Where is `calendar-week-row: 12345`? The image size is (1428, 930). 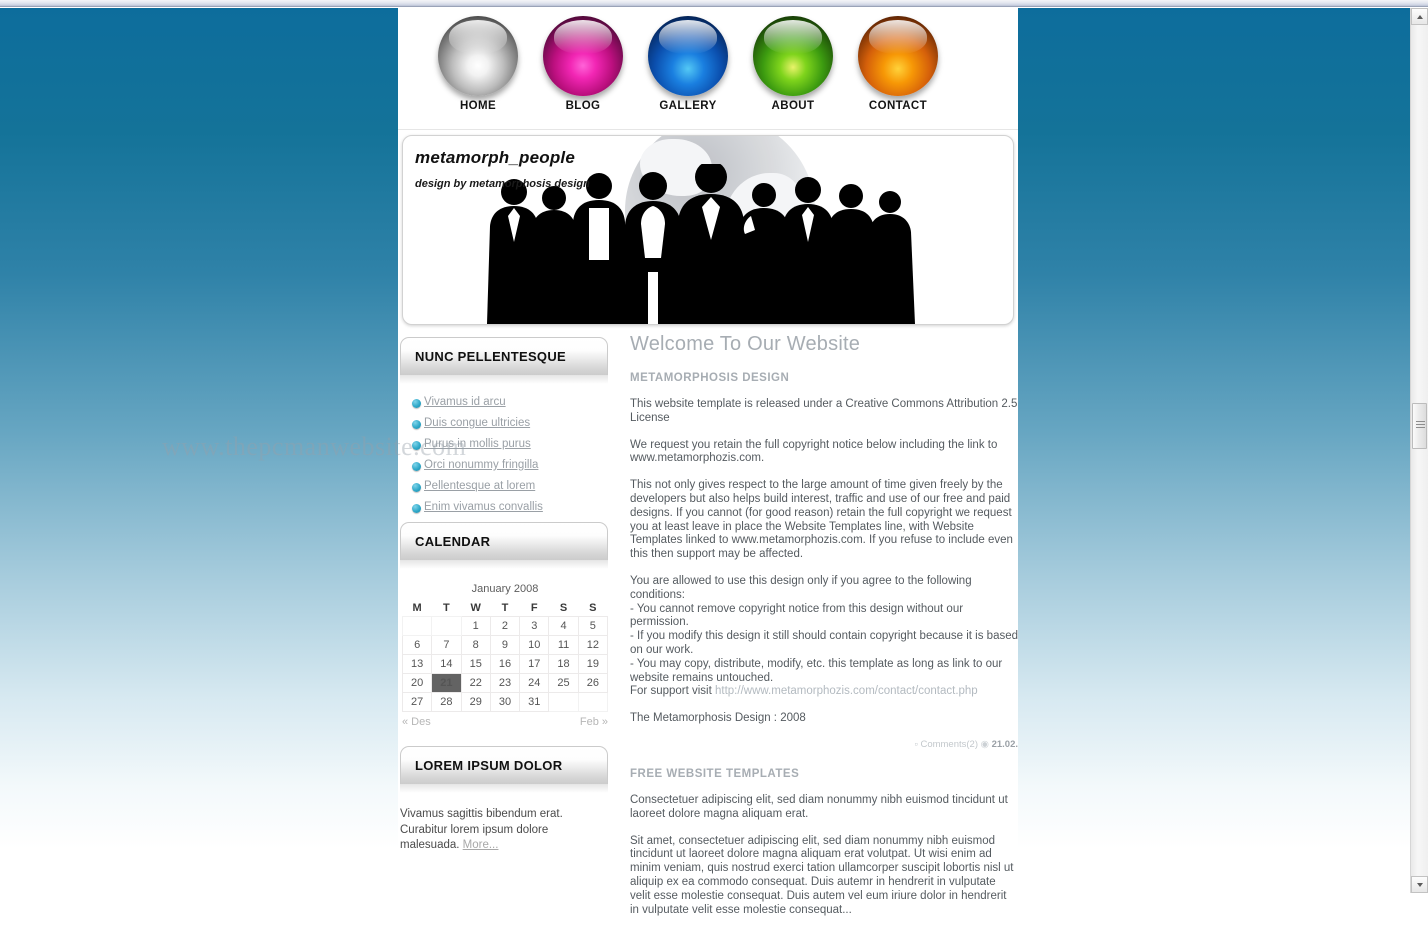
calendar-week-row: 12345 is located at coordinates (505, 626).